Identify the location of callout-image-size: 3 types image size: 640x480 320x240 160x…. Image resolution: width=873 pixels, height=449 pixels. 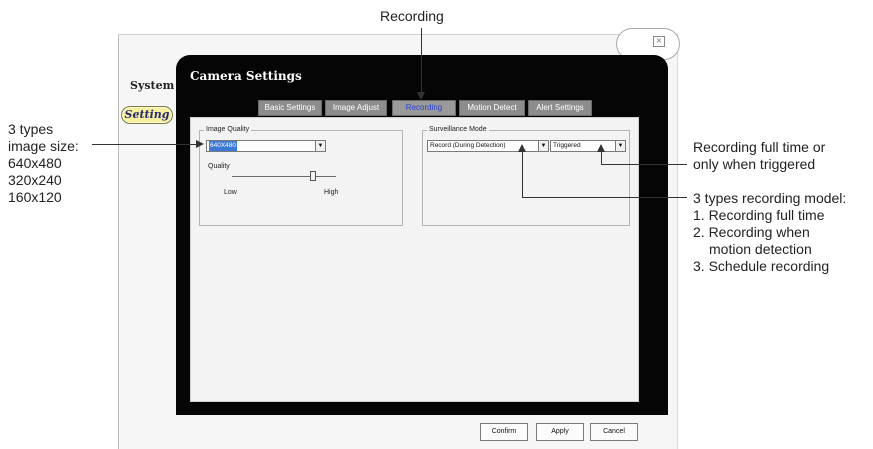
(43, 163).